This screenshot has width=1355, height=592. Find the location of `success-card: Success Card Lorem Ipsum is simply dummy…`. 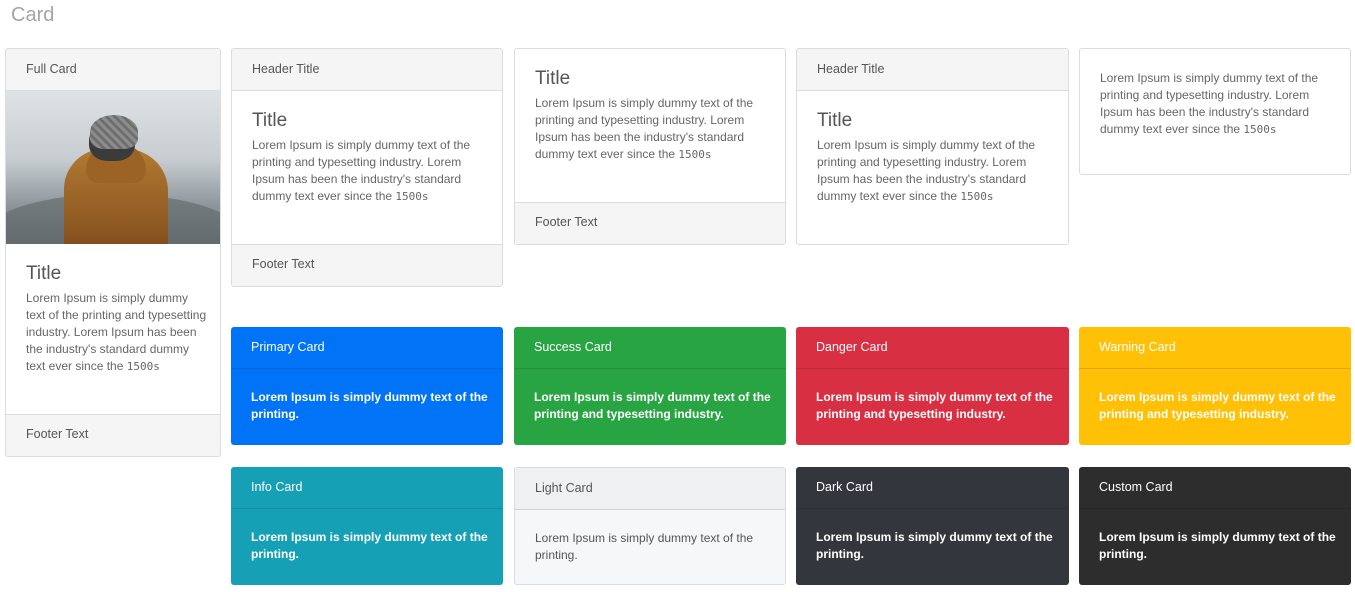

success-card: Success Card Lorem Ipsum is simply dummy… is located at coordinates (650, 386).